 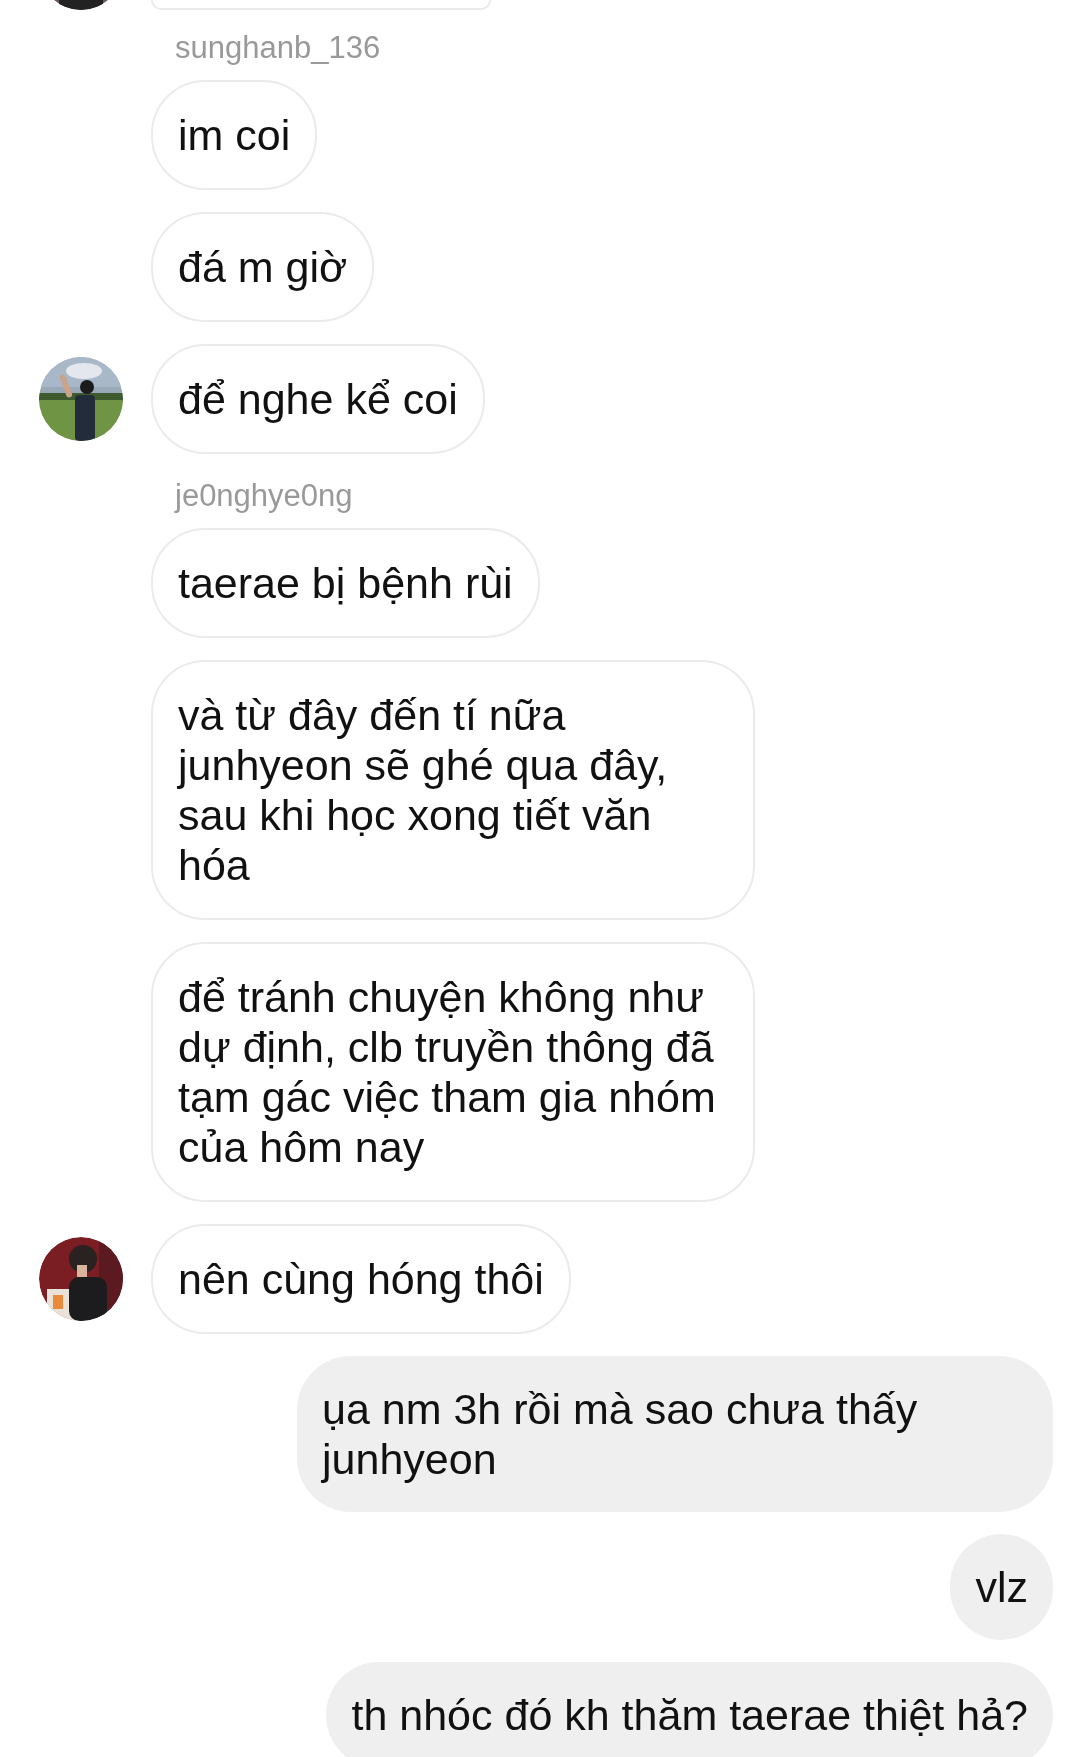 What do you see at coordinates (264, 496) in the screenshot?
I see `sender-name: je0nghye0ng` at bounding box center [264, 496].